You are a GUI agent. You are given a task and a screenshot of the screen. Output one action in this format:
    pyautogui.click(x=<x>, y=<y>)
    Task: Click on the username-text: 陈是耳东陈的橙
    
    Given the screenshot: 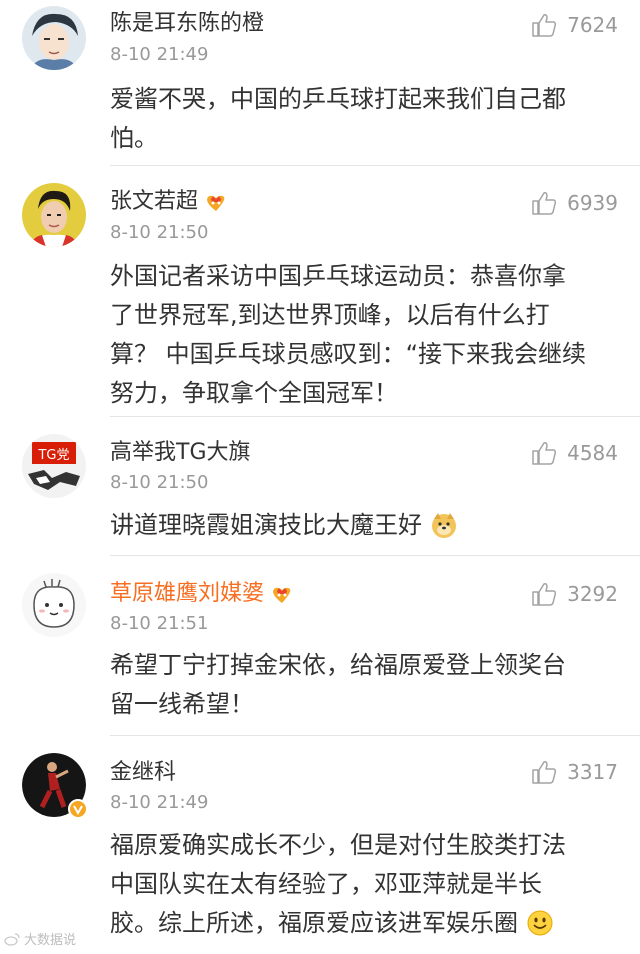 What is the action you would take?
    pyautogui.click(x=187, y=24)
    